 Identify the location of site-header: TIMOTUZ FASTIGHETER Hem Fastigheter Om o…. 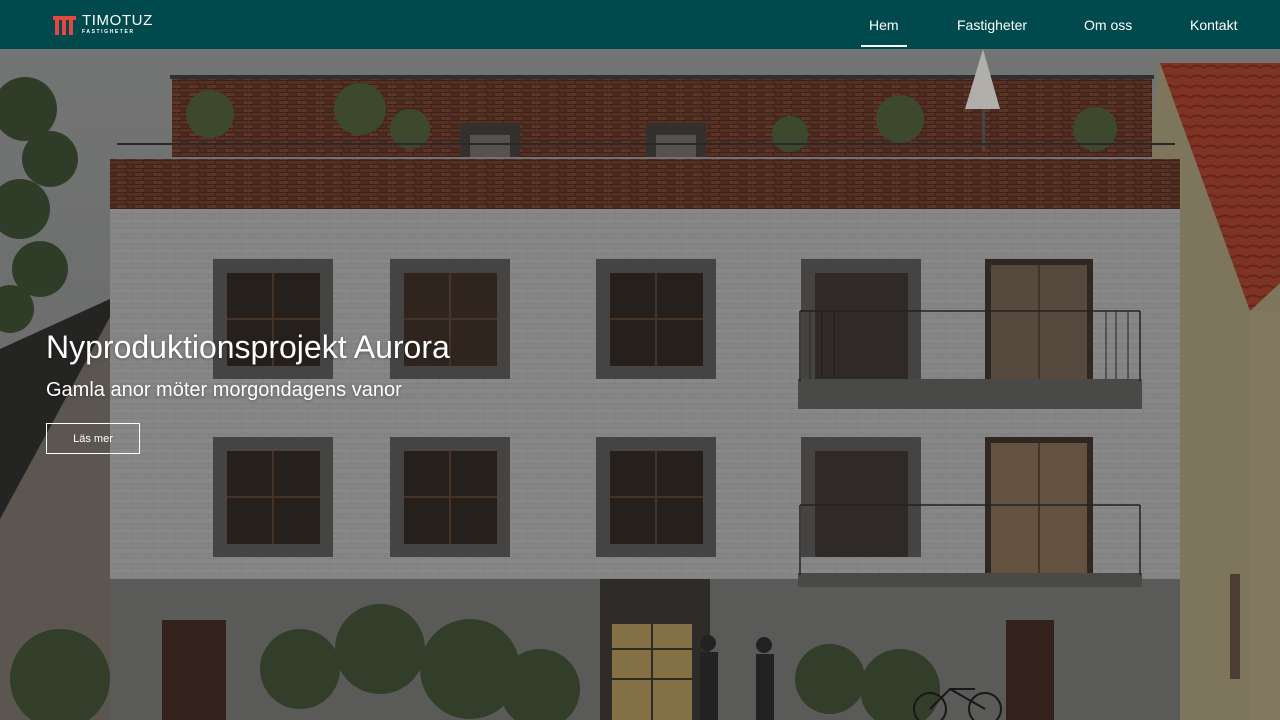
(640, 24).